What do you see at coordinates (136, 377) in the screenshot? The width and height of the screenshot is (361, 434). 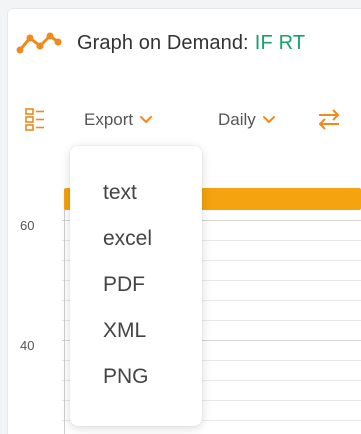 I see `export-option-png: PNG` at bounding box center [136, 377].